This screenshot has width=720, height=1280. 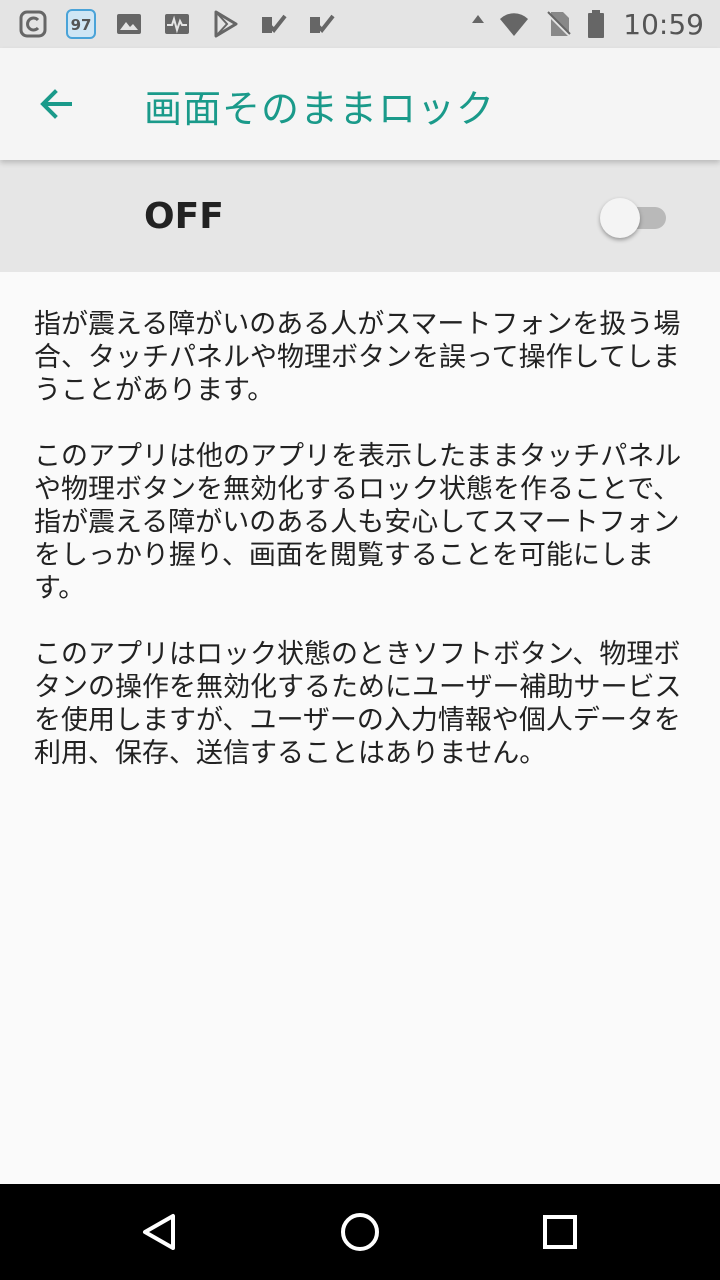 I want to click on status-bar: 97 10:59, so click(x=360, y=24).